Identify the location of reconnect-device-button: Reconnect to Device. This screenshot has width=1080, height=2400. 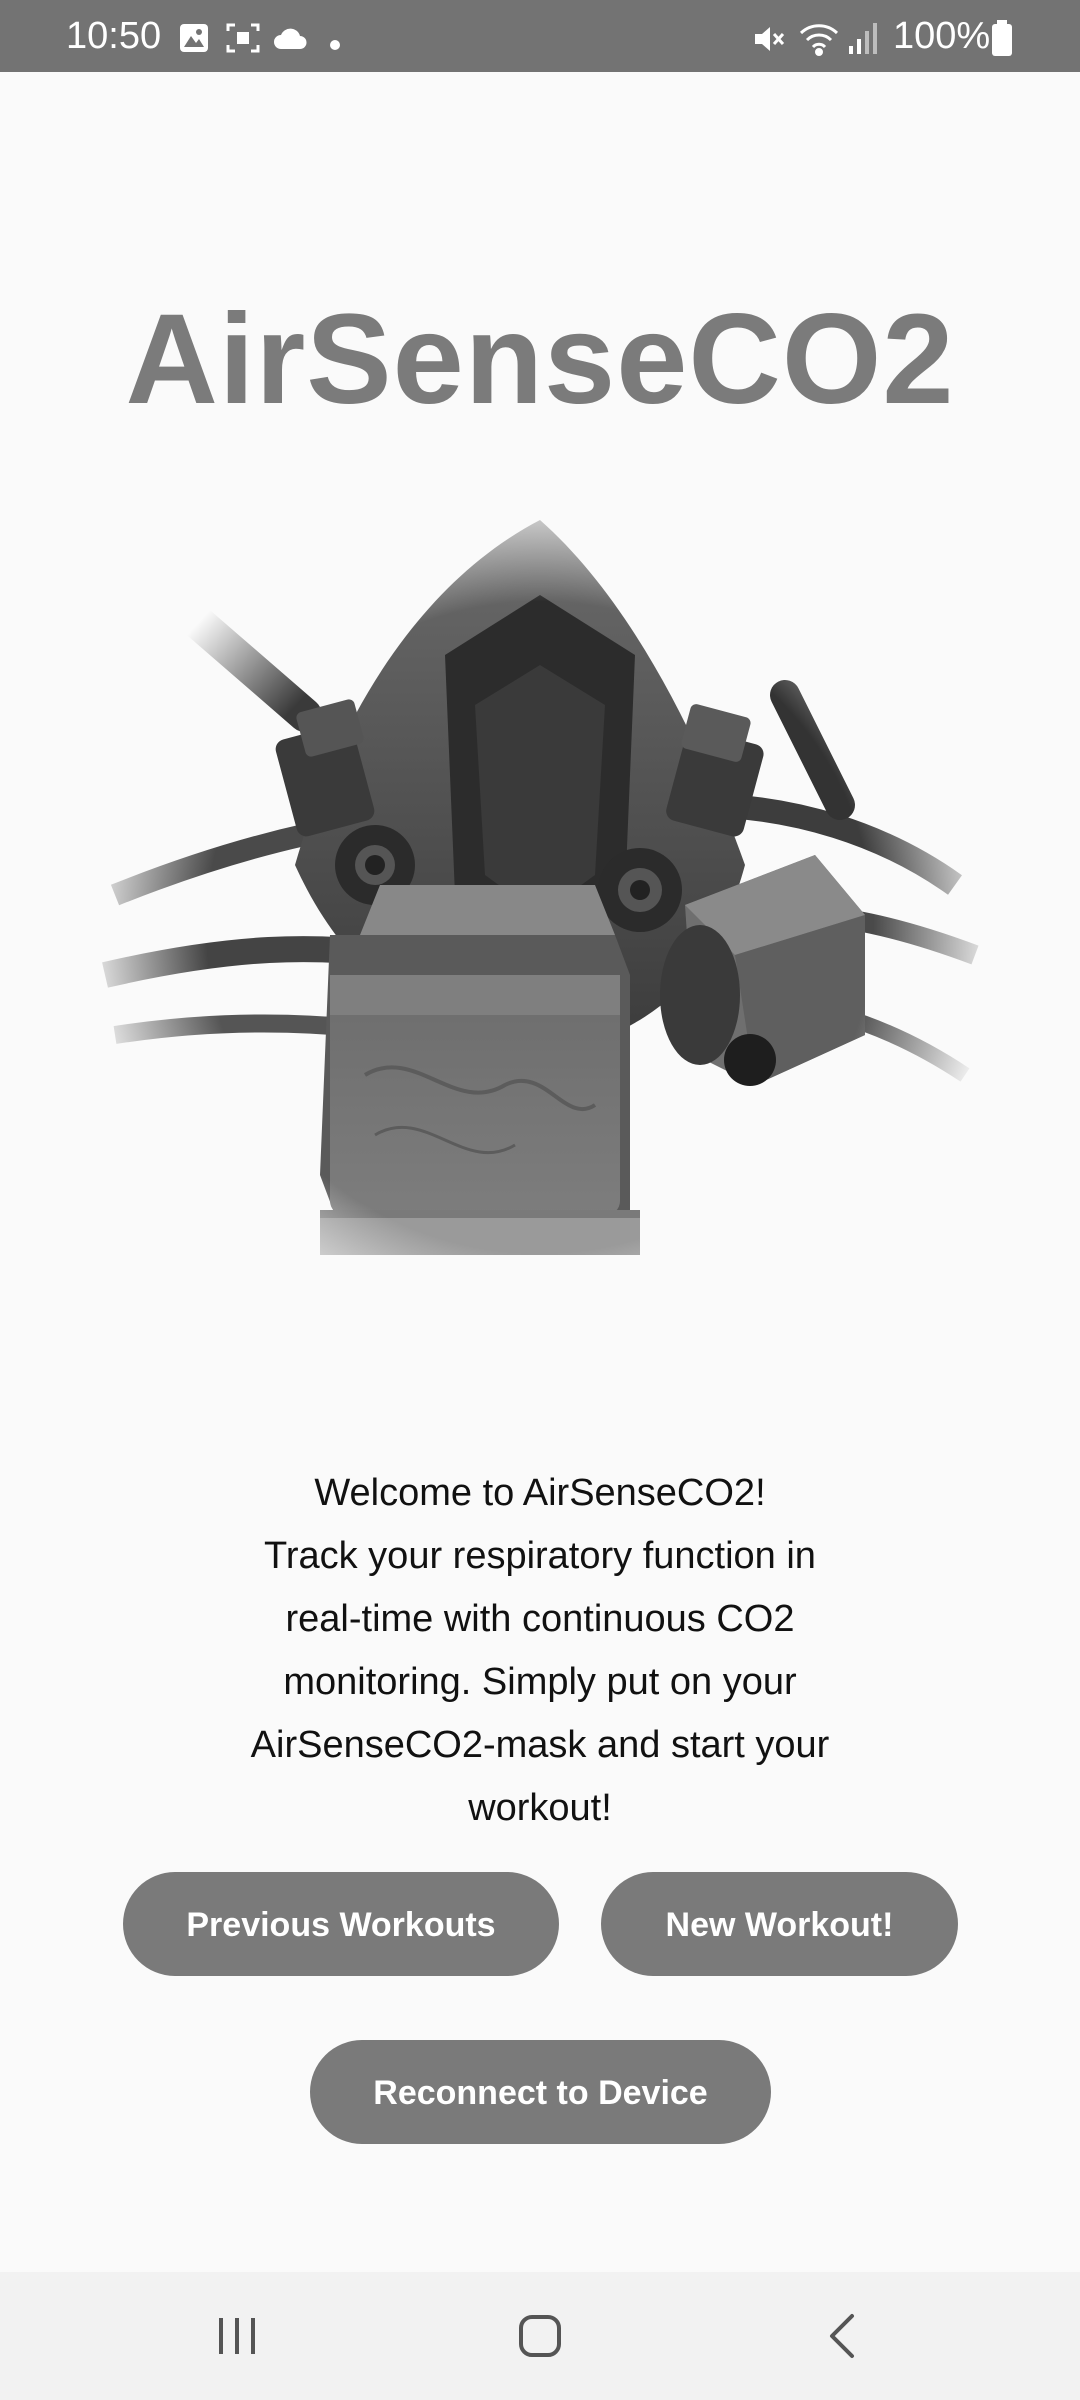
(540, 2092).